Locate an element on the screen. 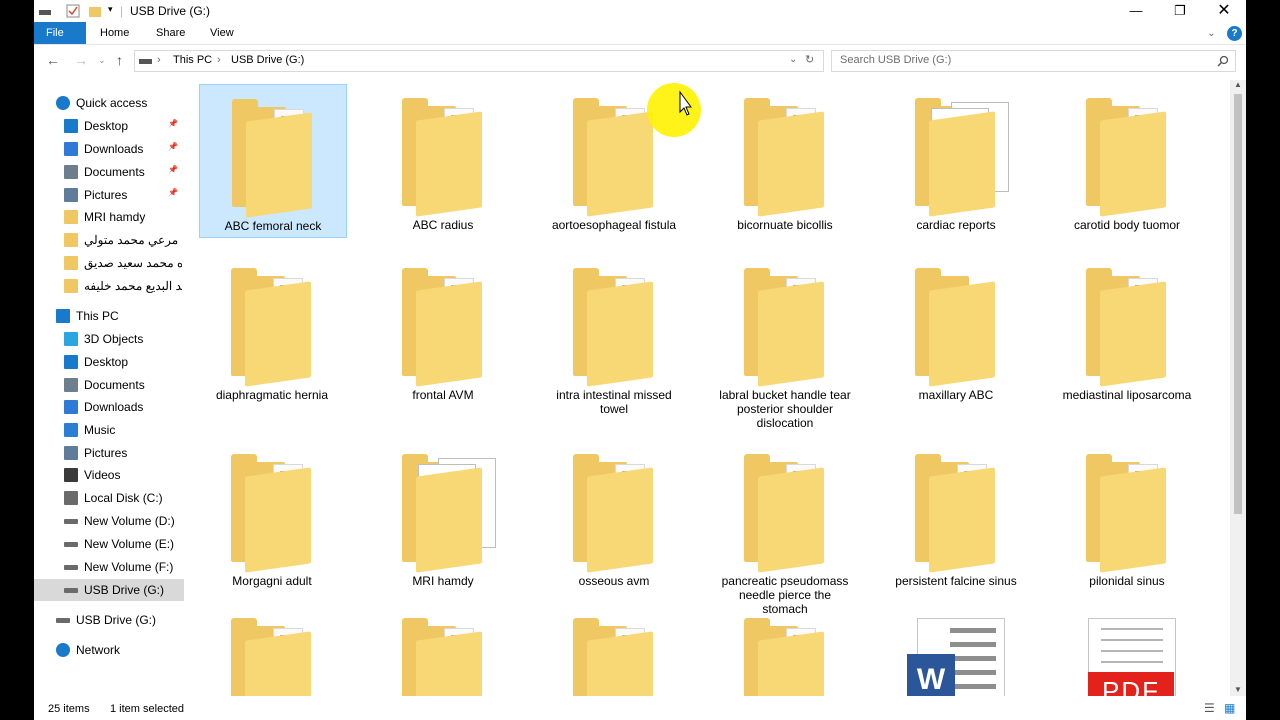  nav-item: Quick access is located at coordinates (109, 103).